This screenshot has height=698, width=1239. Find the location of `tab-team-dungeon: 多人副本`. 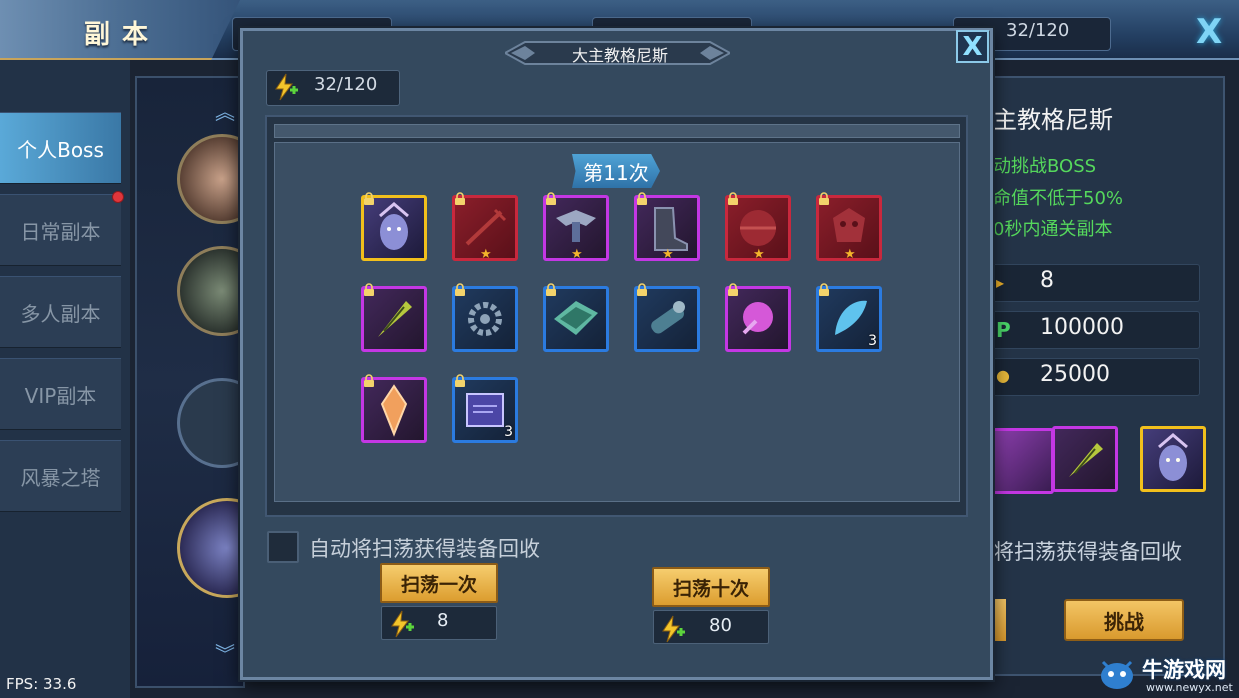

tab-team-dungeon: 多人副本 is located at coordinates (60, 312).